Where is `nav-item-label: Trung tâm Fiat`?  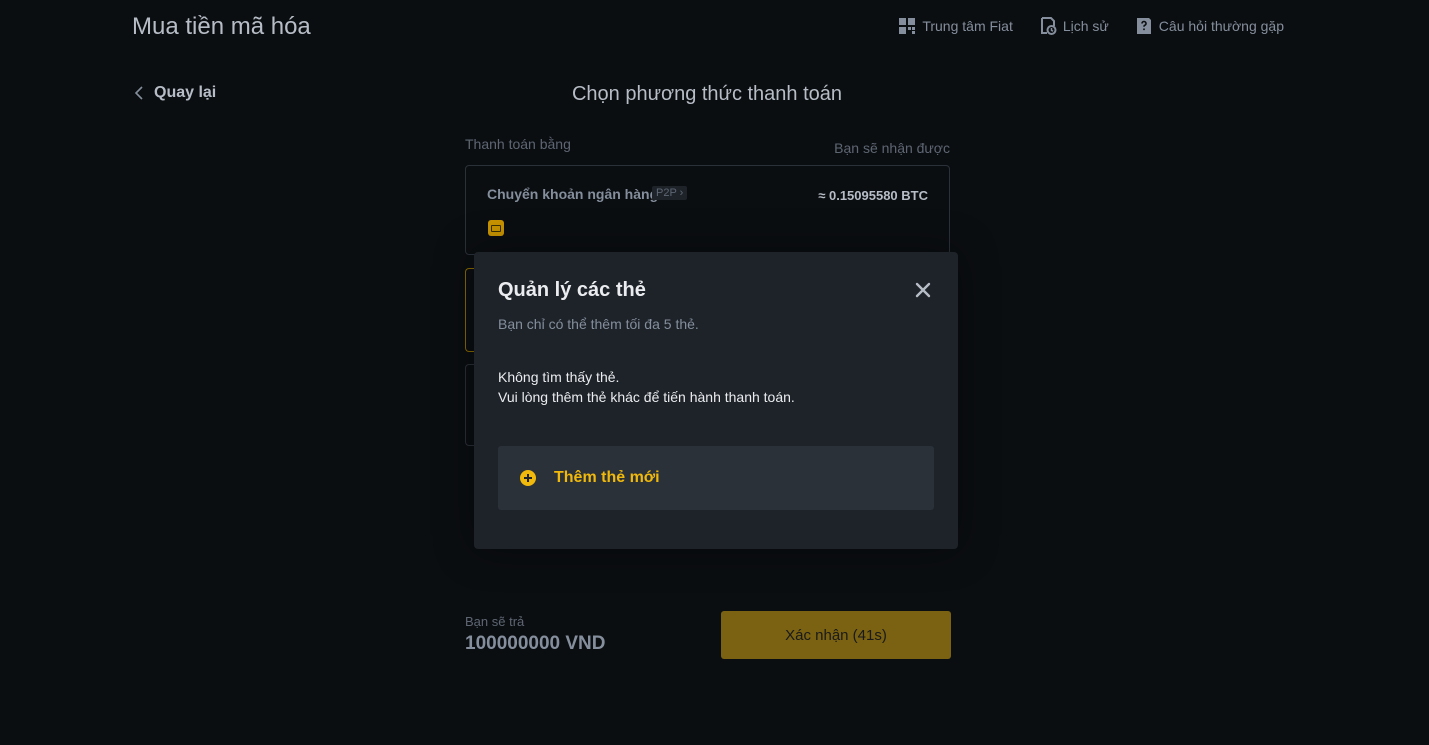 nav-item-label: Trung tâm Fiat is located at coordinates (967, 26).